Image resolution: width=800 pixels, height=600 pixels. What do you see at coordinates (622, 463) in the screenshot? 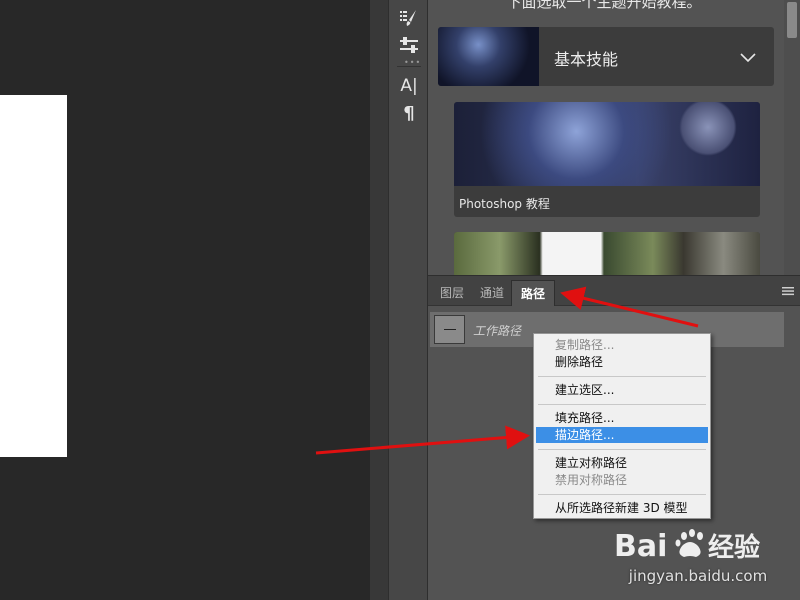
I see `menu-item-make-symmetry-path: 建立对称路径` at bounding box center [622, 463].